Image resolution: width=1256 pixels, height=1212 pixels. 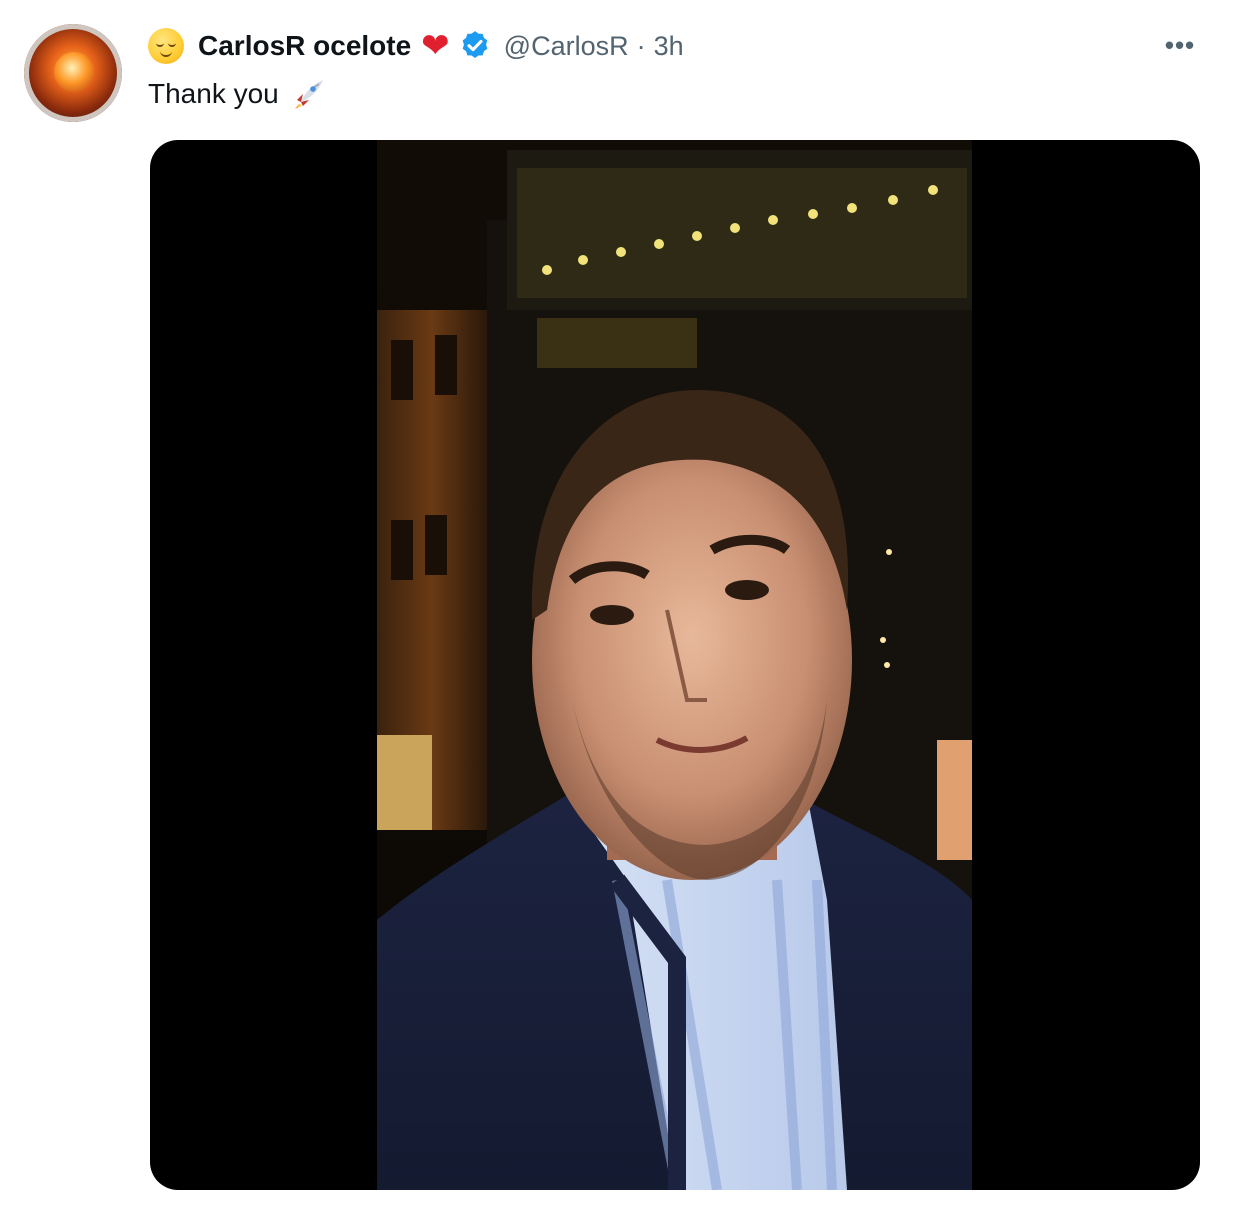 What do you see at coordinates (669, 46) in the screenshot?
I see `tweet-timestamp: 3h` at bounding box center [669, 46].